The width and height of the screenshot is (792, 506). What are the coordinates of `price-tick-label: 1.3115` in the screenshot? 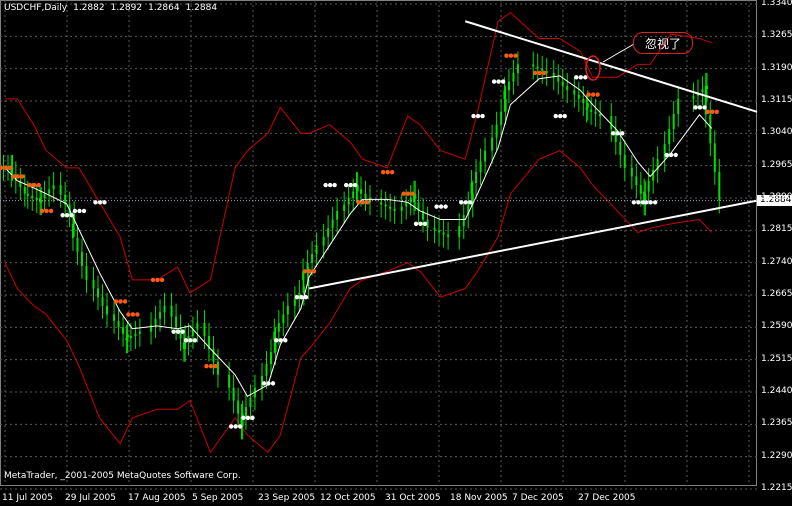 It's located at (776, 100).